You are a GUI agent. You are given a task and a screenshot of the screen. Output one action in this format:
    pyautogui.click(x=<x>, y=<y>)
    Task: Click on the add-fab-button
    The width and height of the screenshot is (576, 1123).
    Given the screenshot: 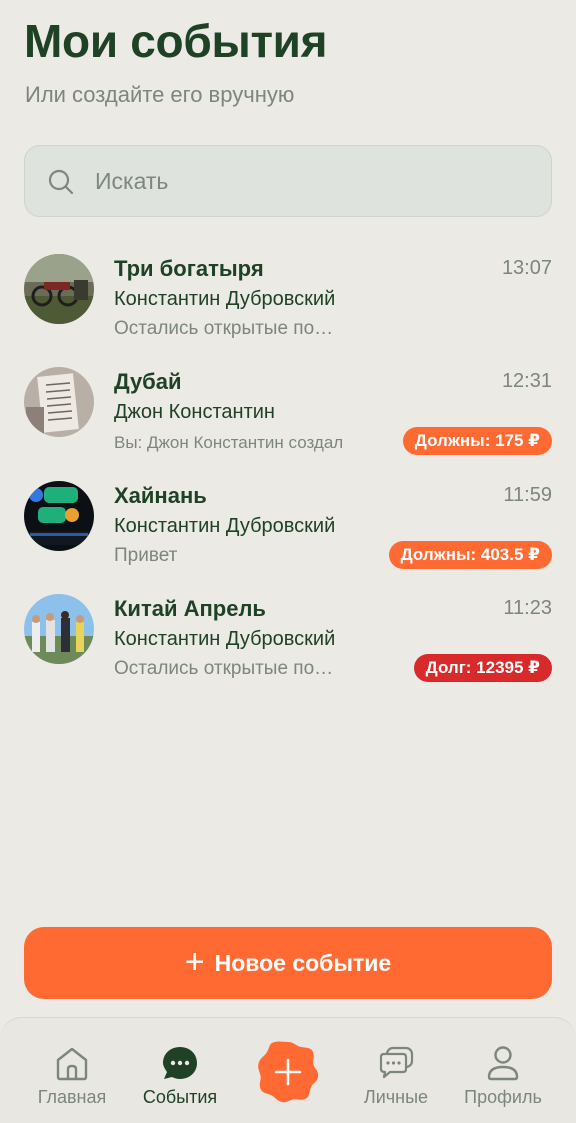 What is the action you would take?
    pyautogui.click(x=288, y=1074)
    